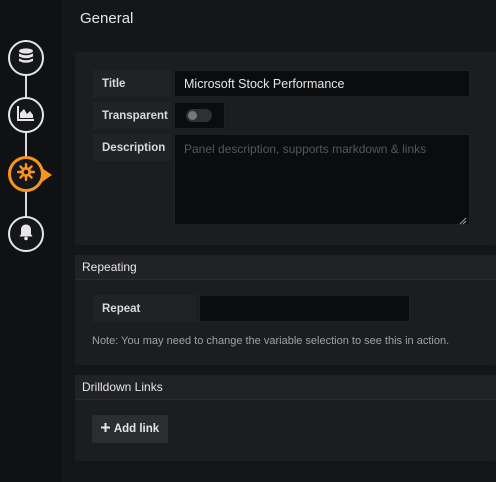  I want to click on transparent-toggle, so click(199, 115).